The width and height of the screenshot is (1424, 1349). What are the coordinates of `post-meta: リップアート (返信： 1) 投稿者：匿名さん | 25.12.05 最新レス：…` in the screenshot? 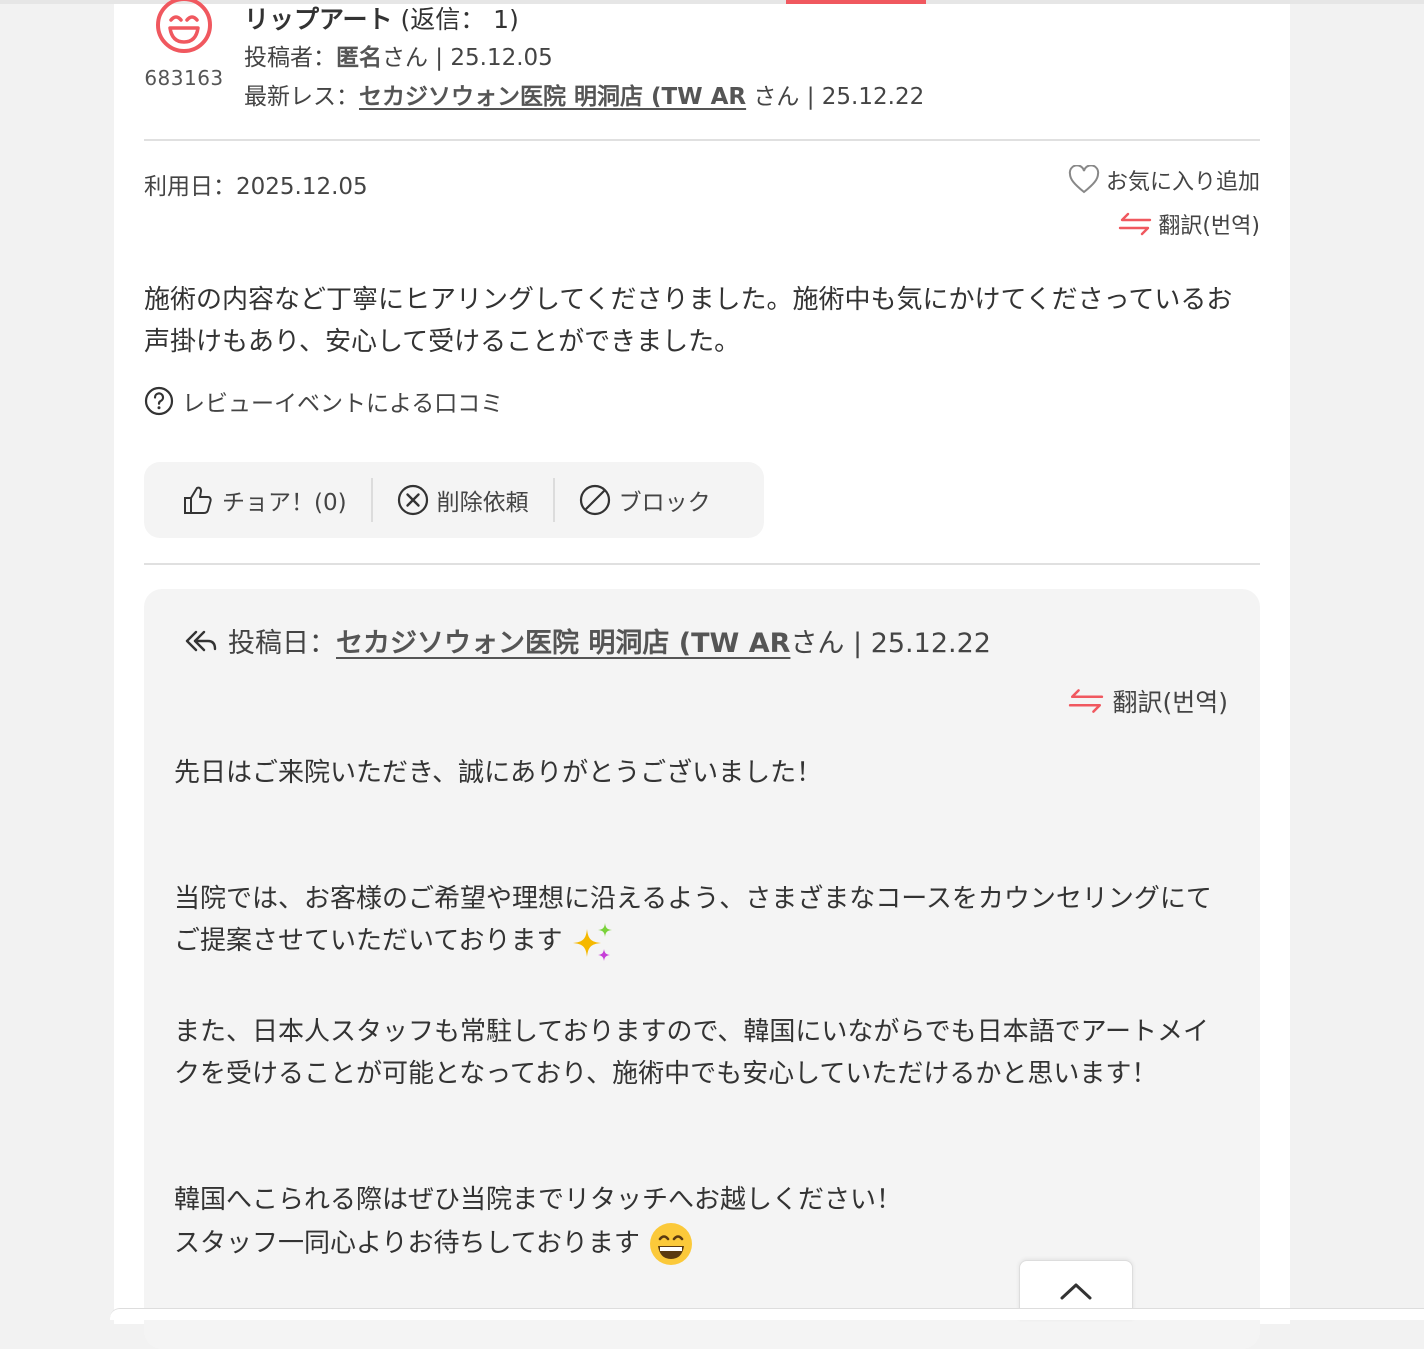 It's located at (584, 60).